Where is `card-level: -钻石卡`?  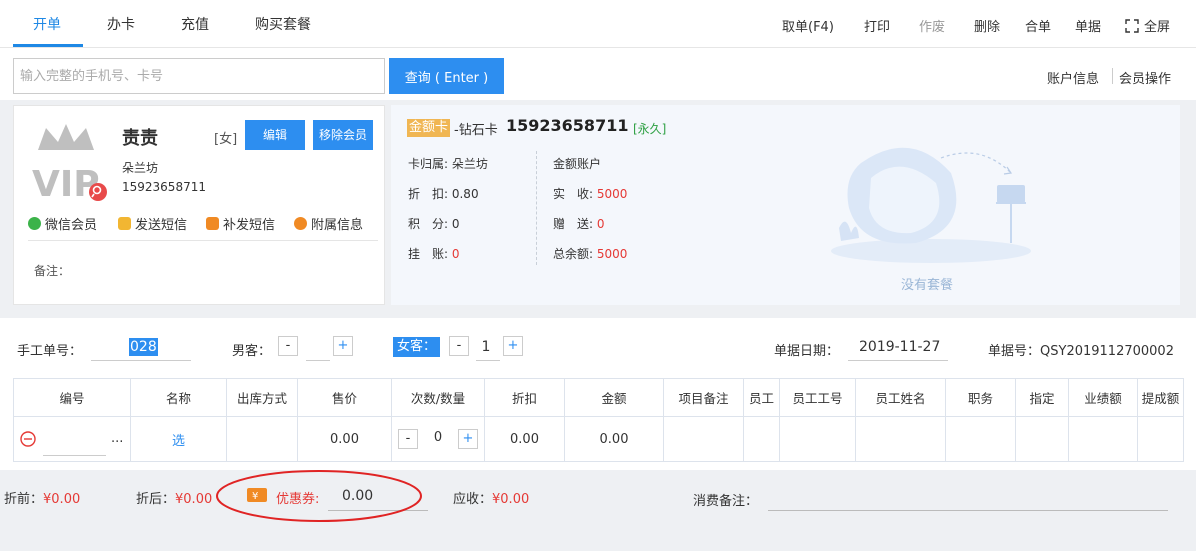
card-level: -钻石卡 is located at coordinates (476, 130).